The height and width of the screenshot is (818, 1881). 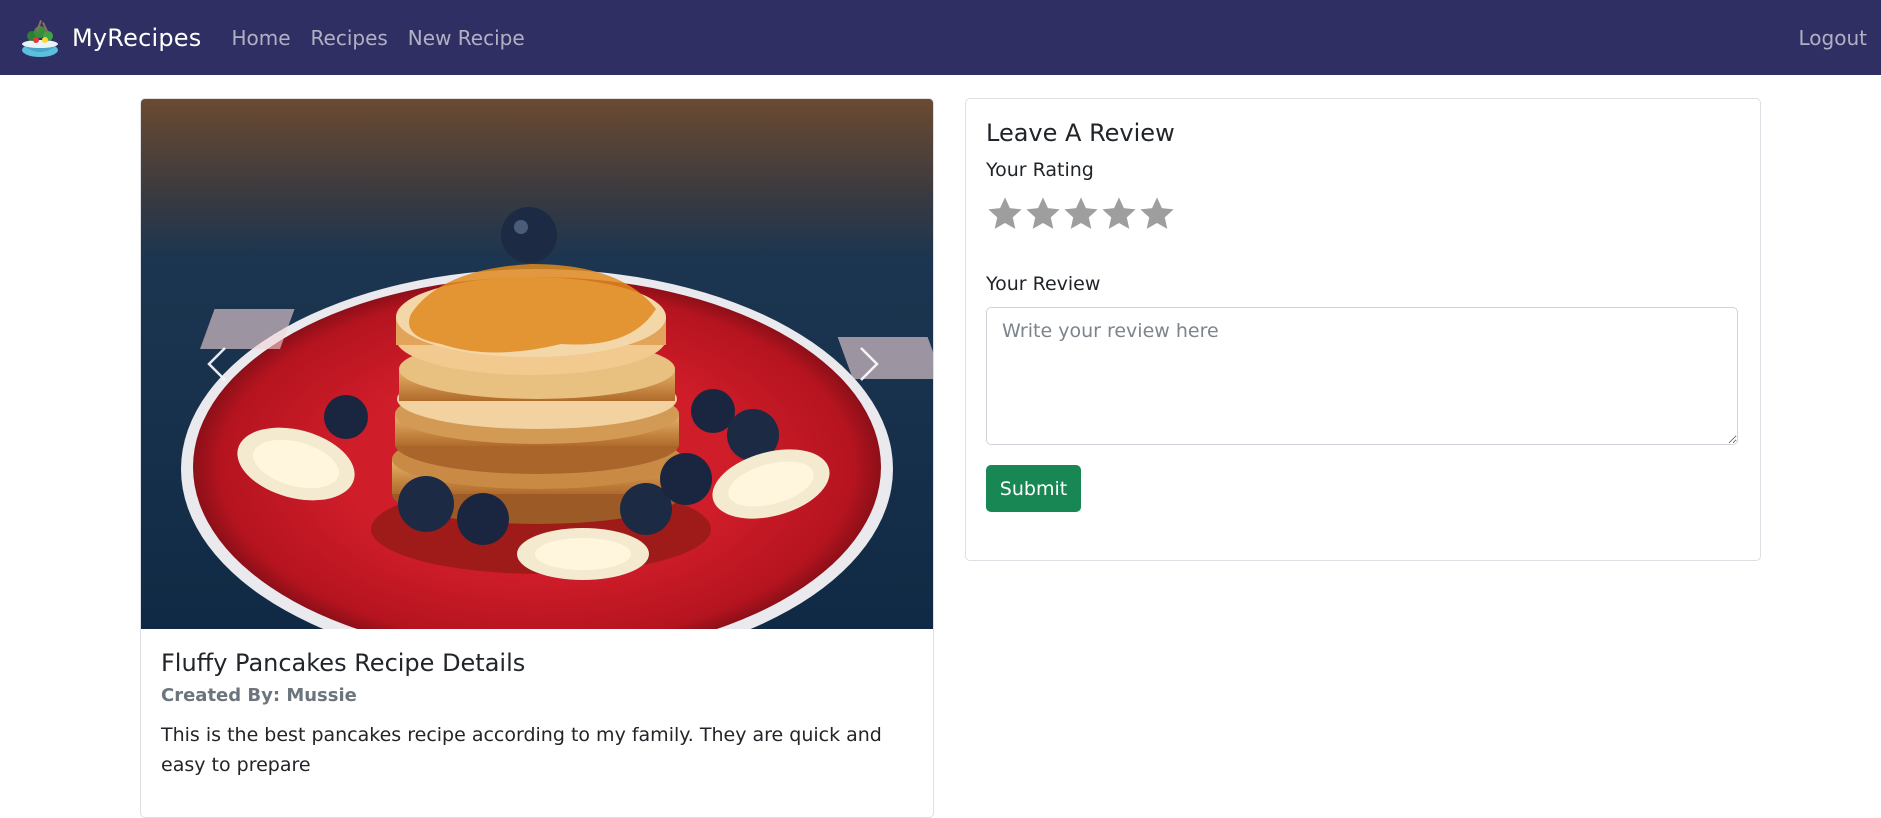 I want to click on brand-link: MyRecipes, so click(x=109, y=38).